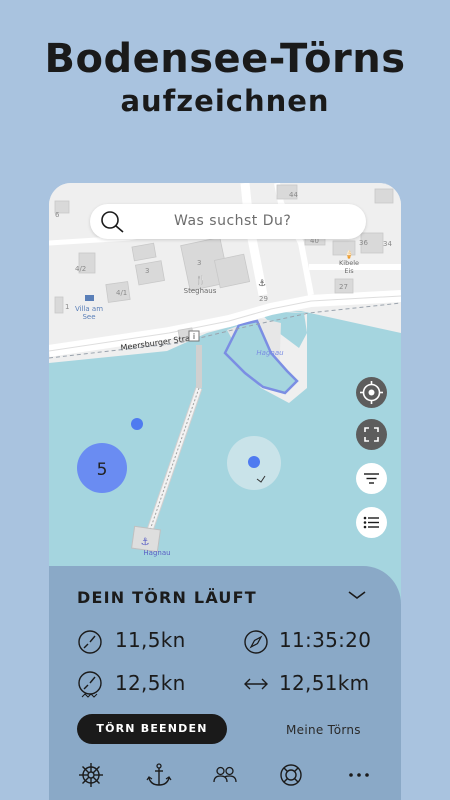 Image resolution: width=450 pixels, height=800 pixels. I want to click on more-icon, so click(359, 775).